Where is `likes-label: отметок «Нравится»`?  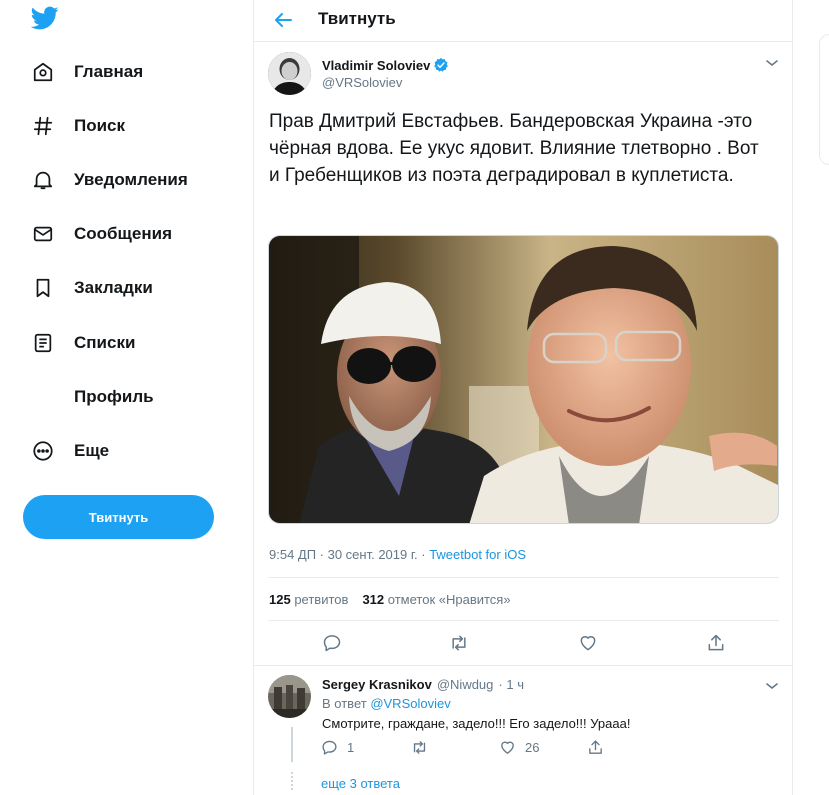
likes-label: отметок «Нравится» is located at coordinates (449, 599).